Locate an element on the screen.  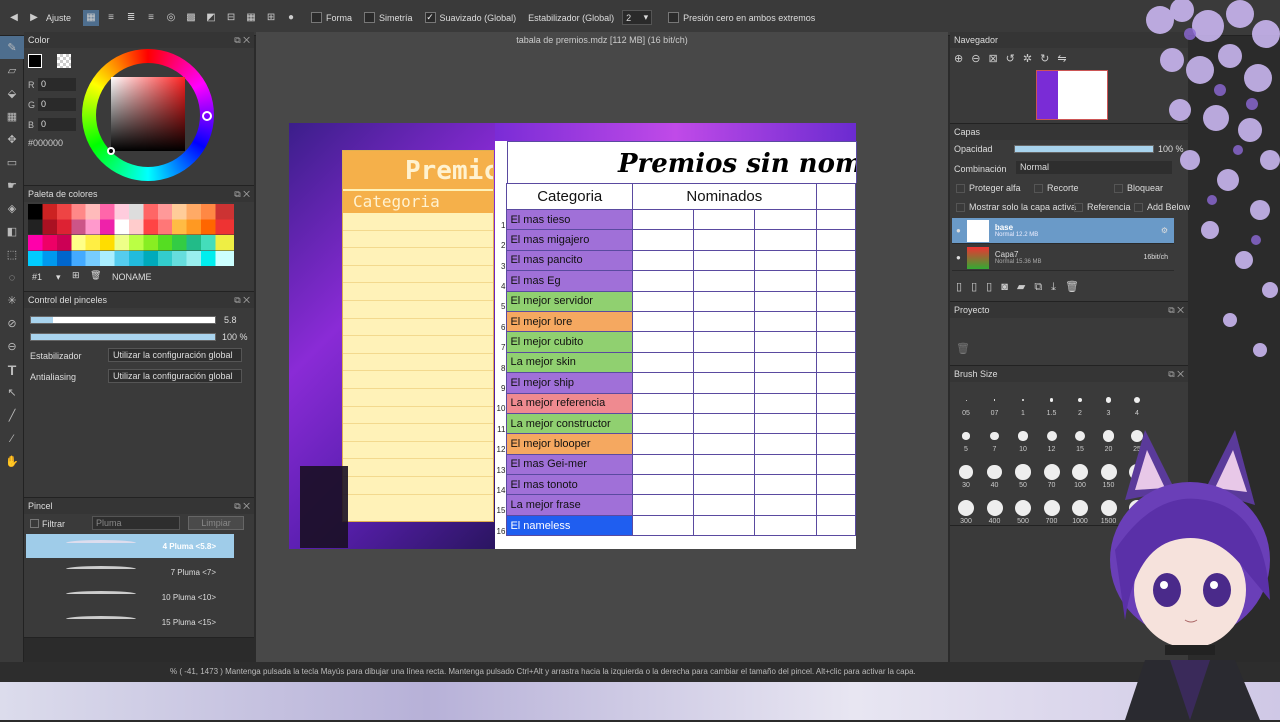
brush-list-item: 4 Pluma <5.8> is located at coordinates (130, 546).